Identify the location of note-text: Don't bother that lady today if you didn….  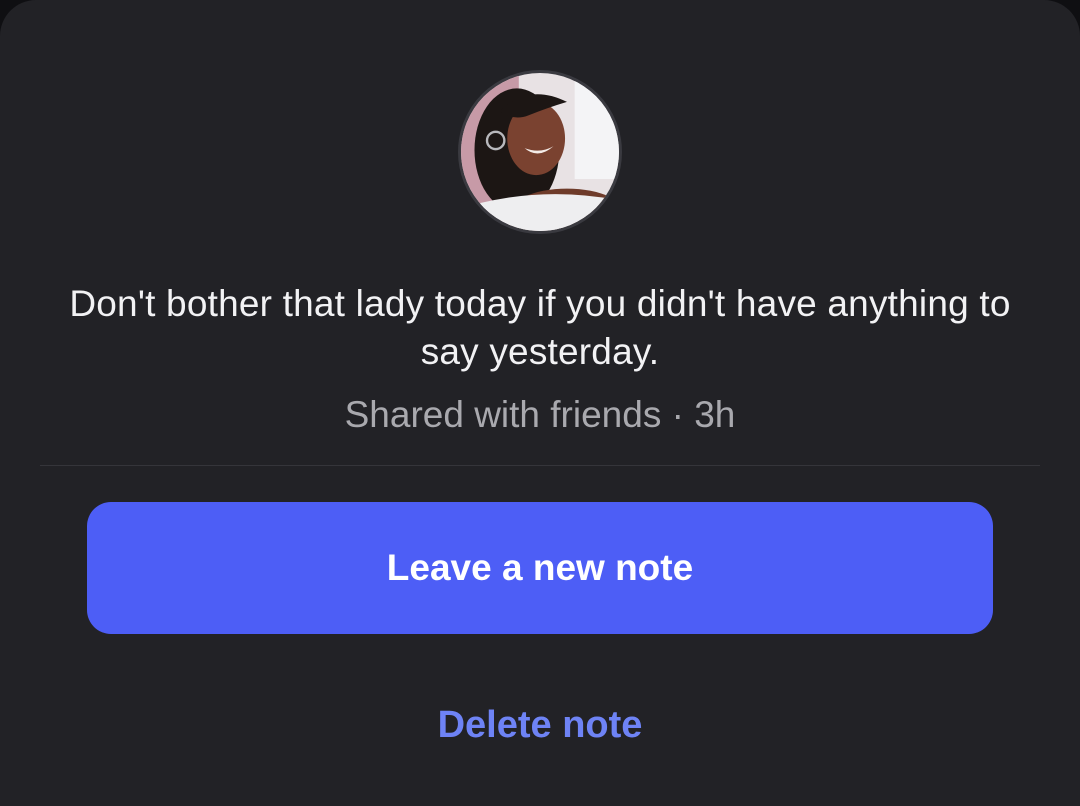
(540, 327).